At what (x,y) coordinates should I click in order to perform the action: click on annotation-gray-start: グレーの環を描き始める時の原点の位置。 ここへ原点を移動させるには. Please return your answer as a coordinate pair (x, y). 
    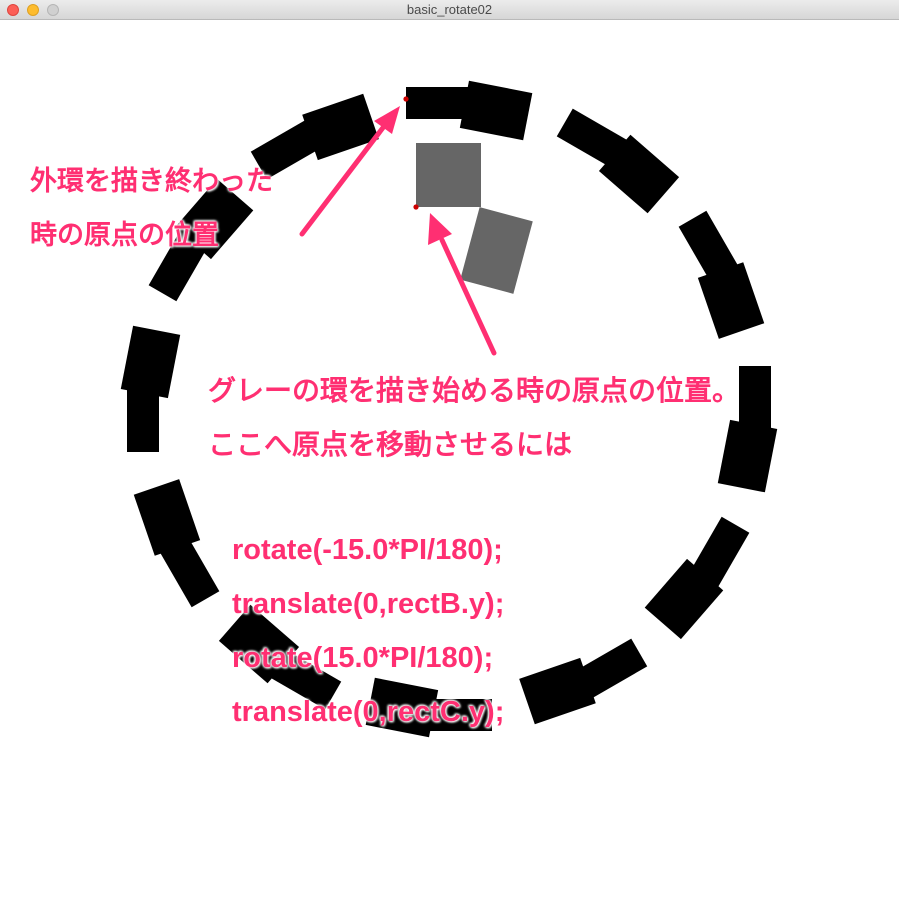
    Looking at the image, I should click on (474, 418).